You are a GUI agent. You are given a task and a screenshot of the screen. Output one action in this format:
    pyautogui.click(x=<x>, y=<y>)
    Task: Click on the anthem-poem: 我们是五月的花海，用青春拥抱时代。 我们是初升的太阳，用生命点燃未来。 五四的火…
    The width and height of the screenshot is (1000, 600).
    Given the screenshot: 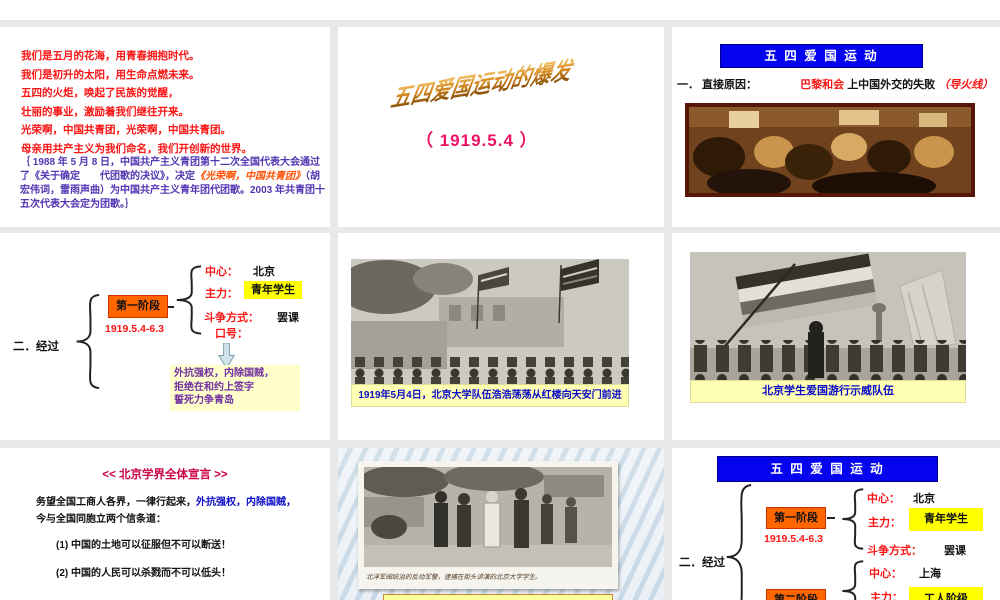 What is the action you would take?
    pyautogui.click(x=136, y=102)
    